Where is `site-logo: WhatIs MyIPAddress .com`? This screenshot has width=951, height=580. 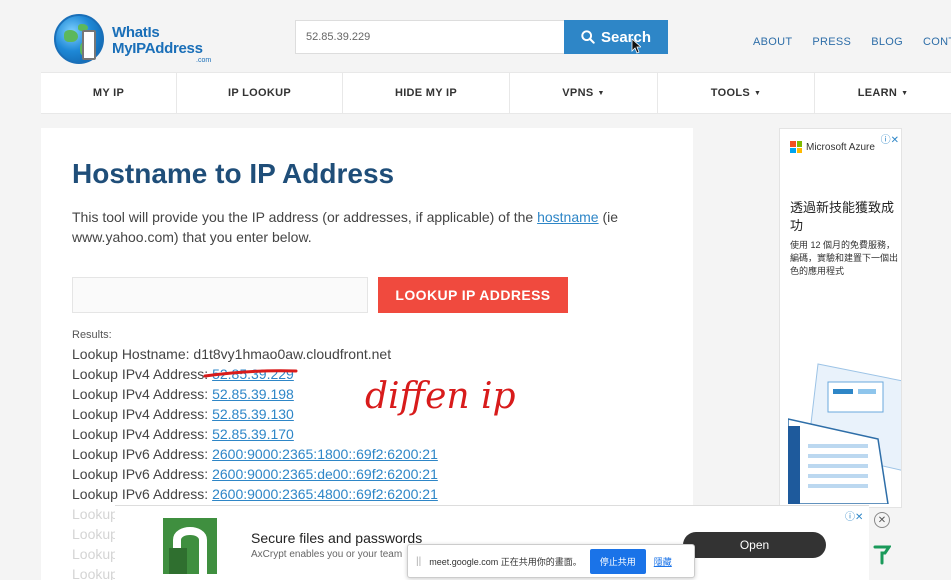
site-logo: WhatIs MyIPAddress .com is located at coordinates (137, 40).